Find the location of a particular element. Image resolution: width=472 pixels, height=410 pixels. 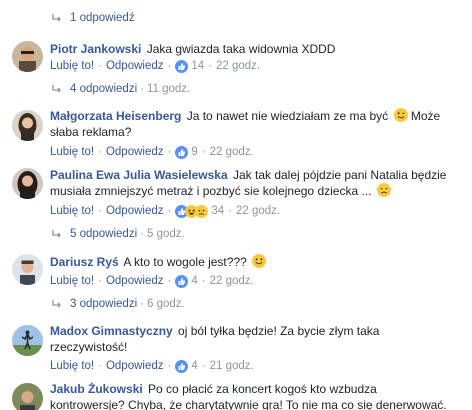

comment-body: Dariusz Ryś A kto to wogole jest??? is located at coordinates (258, 262).